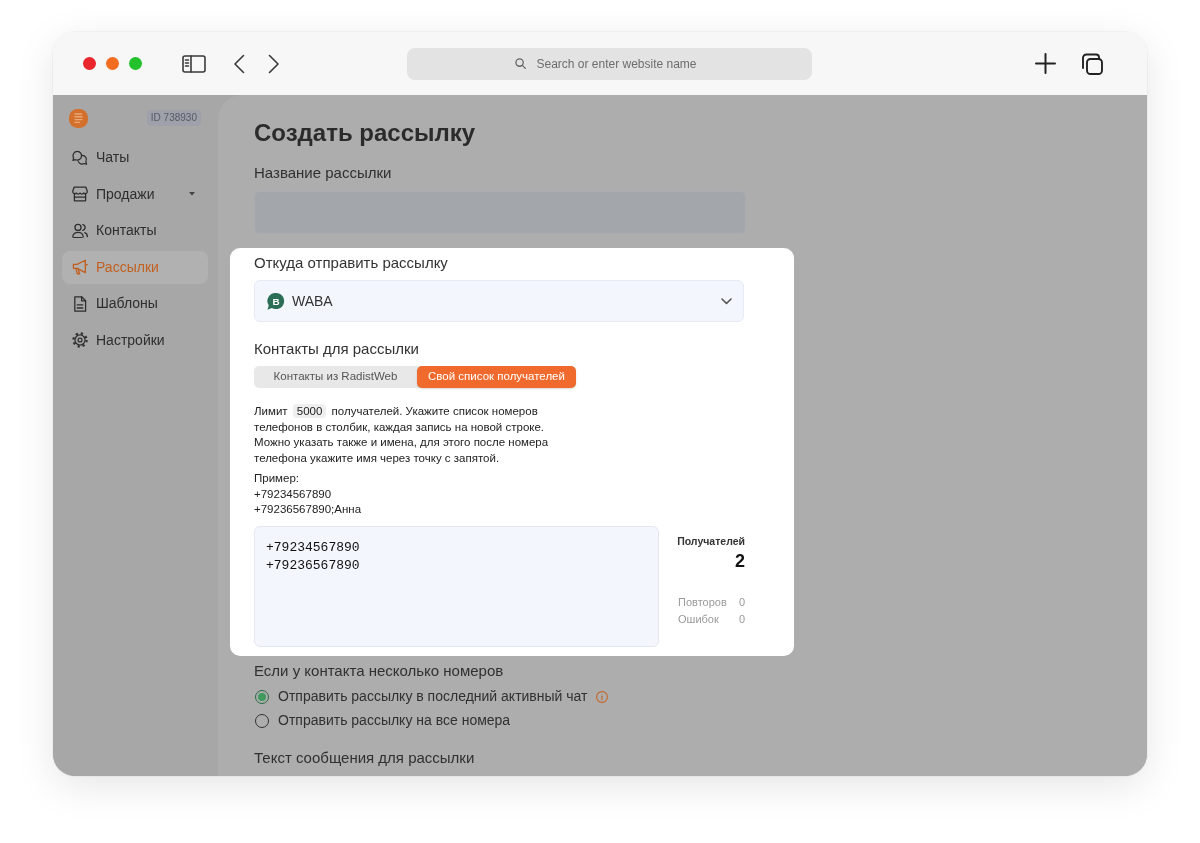 The width and height of the screenshot is (1200, 843). Describe the element at coordinates (711, 541) in the screenshot. I see `recipients-label: Получателей` at that location.